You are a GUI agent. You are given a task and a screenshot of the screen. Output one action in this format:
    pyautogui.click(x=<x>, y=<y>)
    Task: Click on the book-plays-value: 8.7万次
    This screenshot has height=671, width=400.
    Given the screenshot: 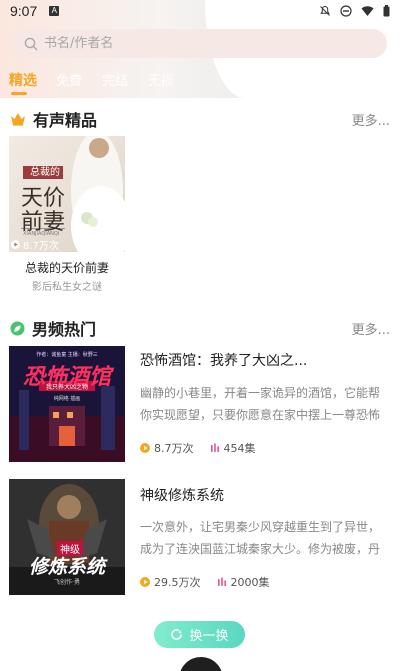 What is the action you would take?
    pyautogui.click(x=174, y=448)
    